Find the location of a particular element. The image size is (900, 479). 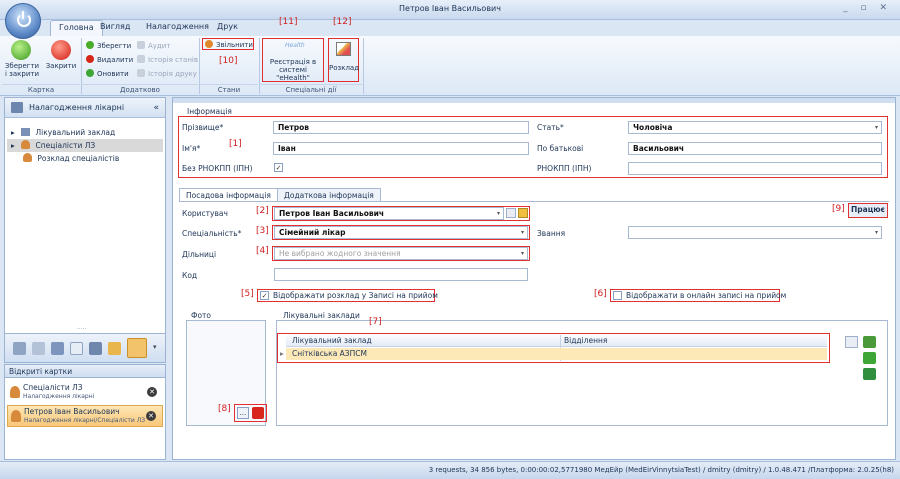

rank-select: ▾ is located at coordinates (755, 232).